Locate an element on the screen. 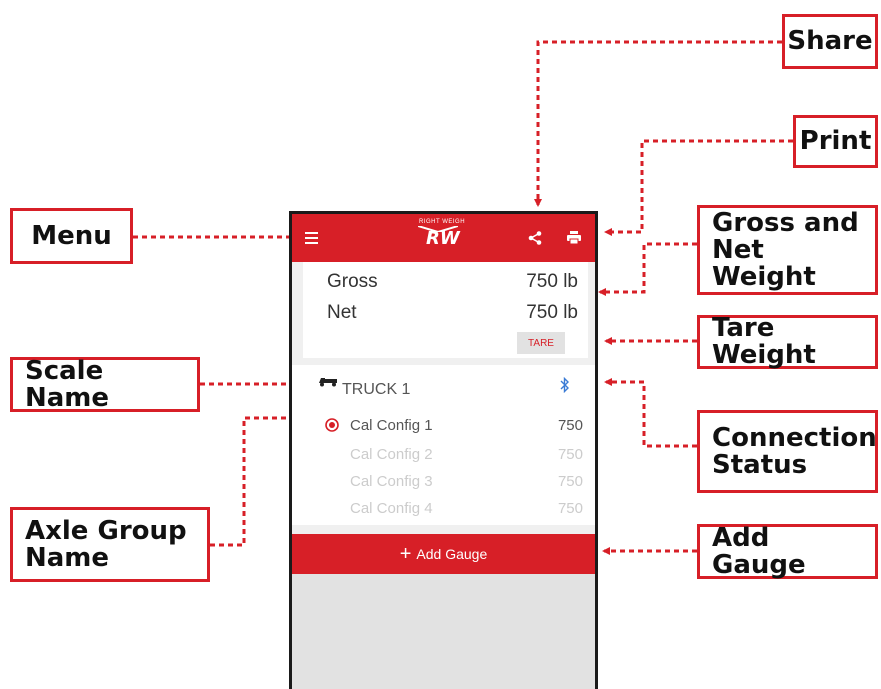  truck-icon is located at coordinates (328, 382).